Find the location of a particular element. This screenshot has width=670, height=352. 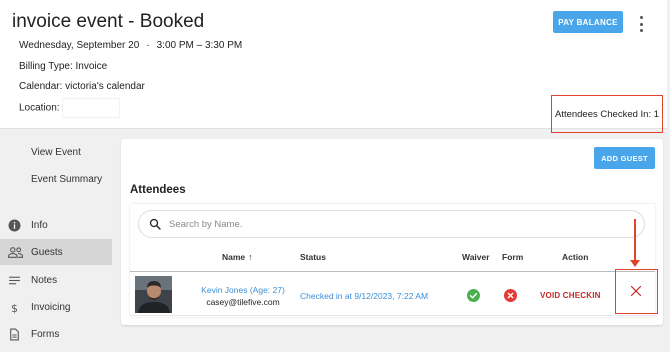

sidebar-item-label: Info is located at coordinates (39, 225).